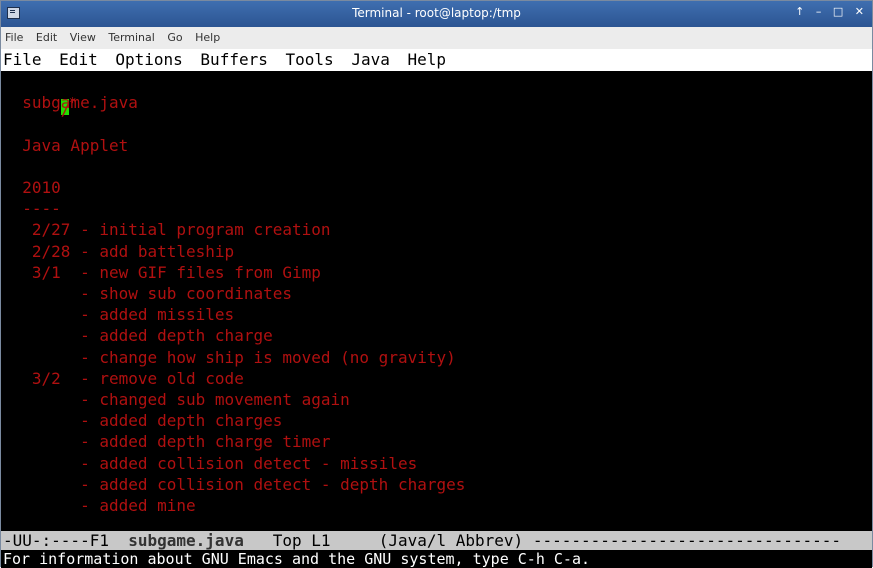 The width and height of the screenshot is (873, 568). What do you see at coordinates (70, 103) in the screenshot?
I see `buffer-line: subgame.java` at bounding box center [70, 103].